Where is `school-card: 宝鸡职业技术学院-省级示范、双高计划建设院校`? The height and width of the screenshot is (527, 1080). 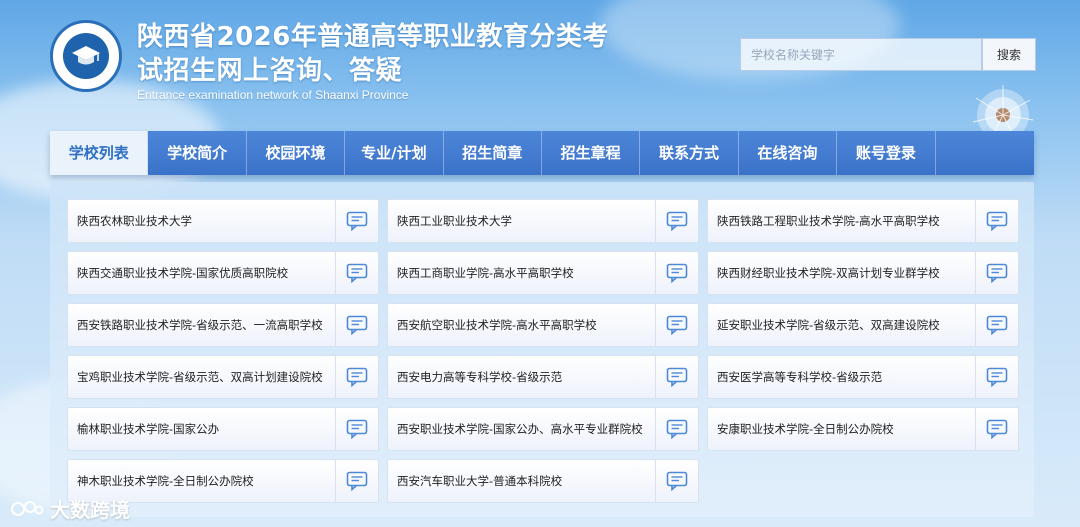 school-card: 宝鸡职业技术学院-省级示范、双高计划建设院校 is located at coordinates (223, 377).